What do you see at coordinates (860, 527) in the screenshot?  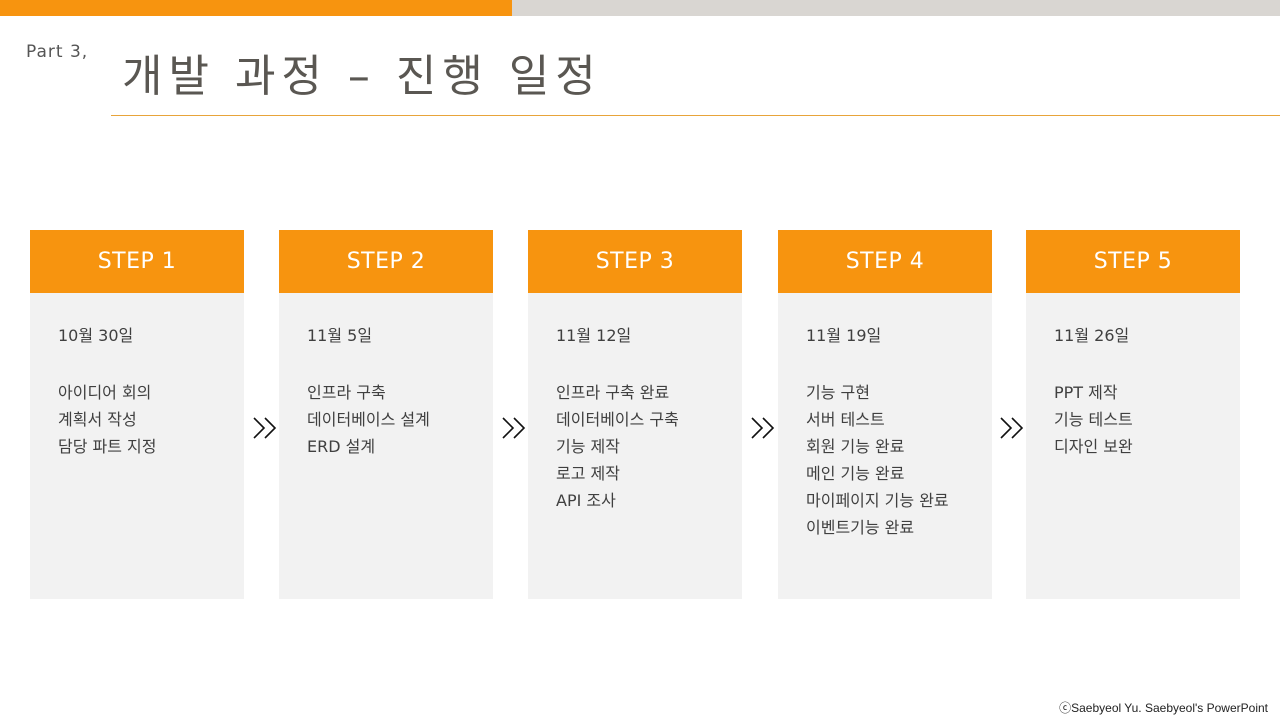 I see `step-task: 이벤트기능 완료` at bounding box center [860, 527].